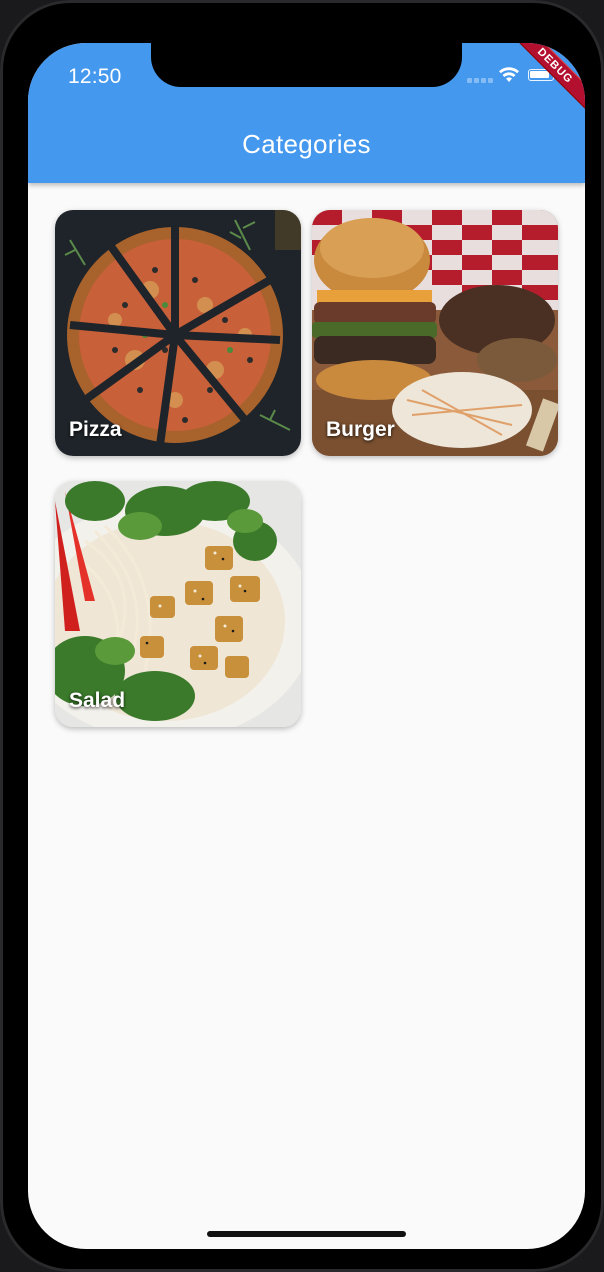 This screenshot has width=604, height=1272. I want to click on wifi-icon, so click(509, 74).